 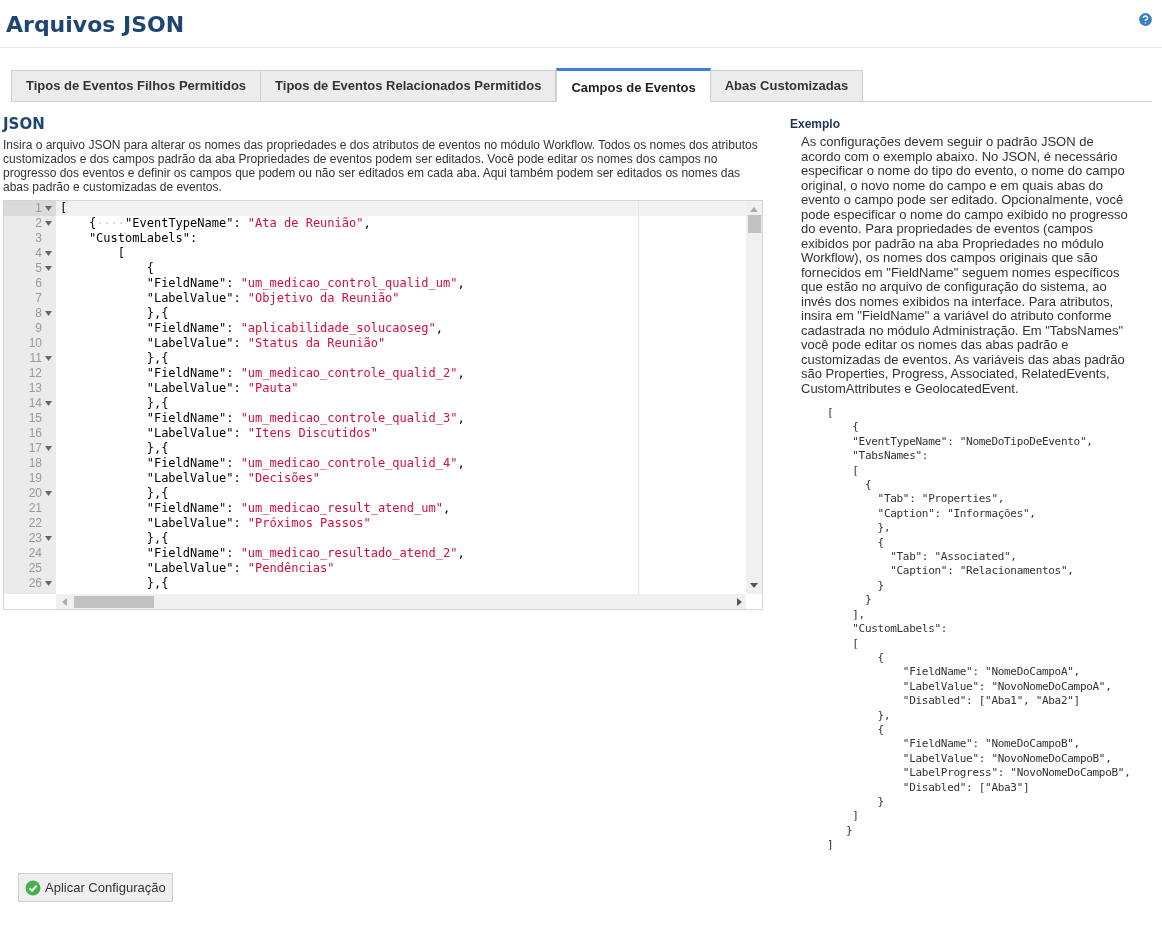 I want to click on code-line: "LabelValue": "Pendências", so click(x=240, y=568).